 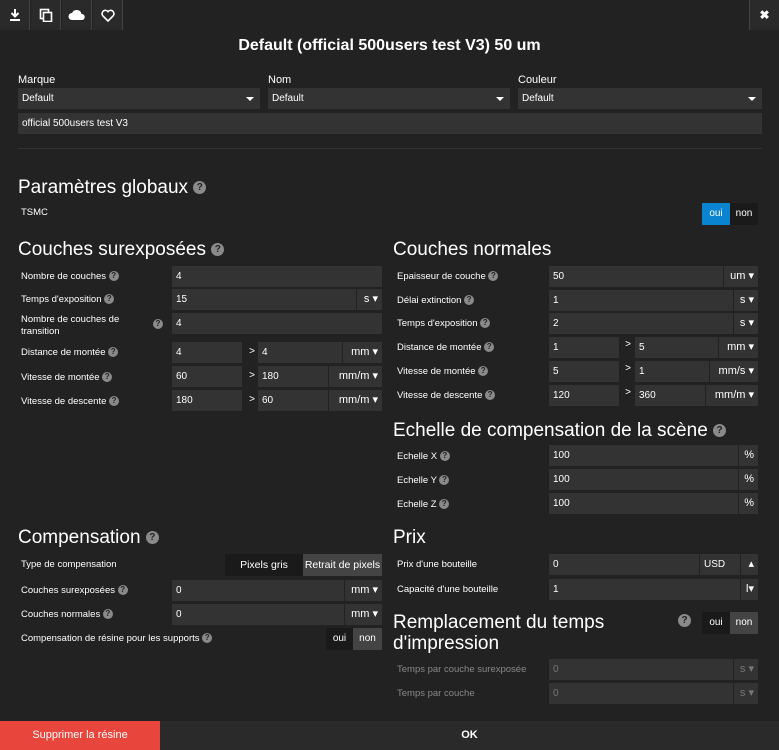 What do you see at coordinates (742, 693) in the screenshot?
I see `unit-text: s` at bounding box center [742, 693].